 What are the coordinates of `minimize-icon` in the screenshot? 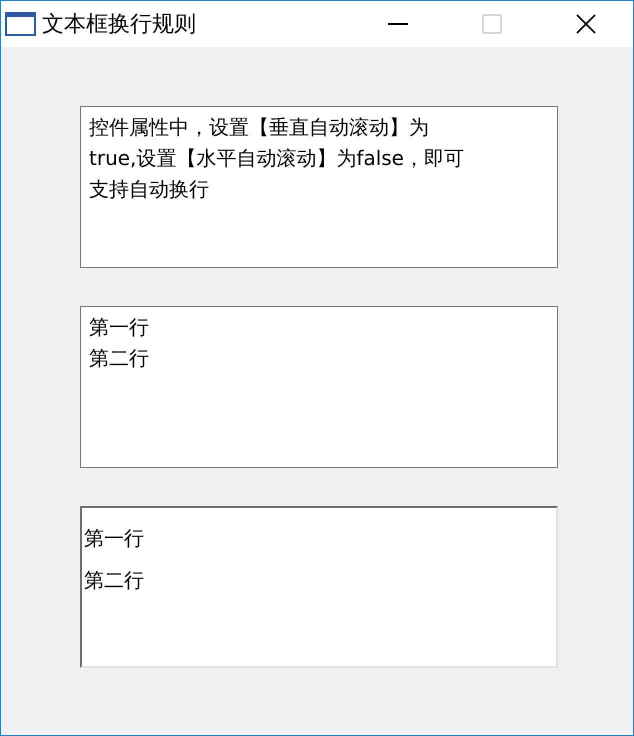 It's located at (398, 24).